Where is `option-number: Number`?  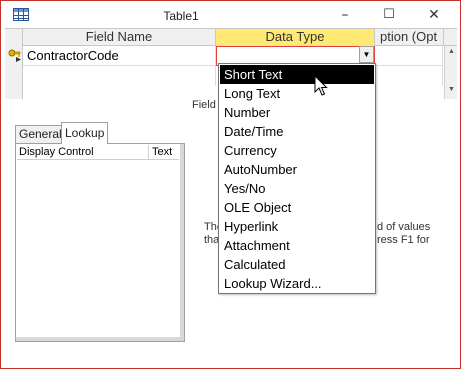 option-number: Number is located at coordinates (297, 112).